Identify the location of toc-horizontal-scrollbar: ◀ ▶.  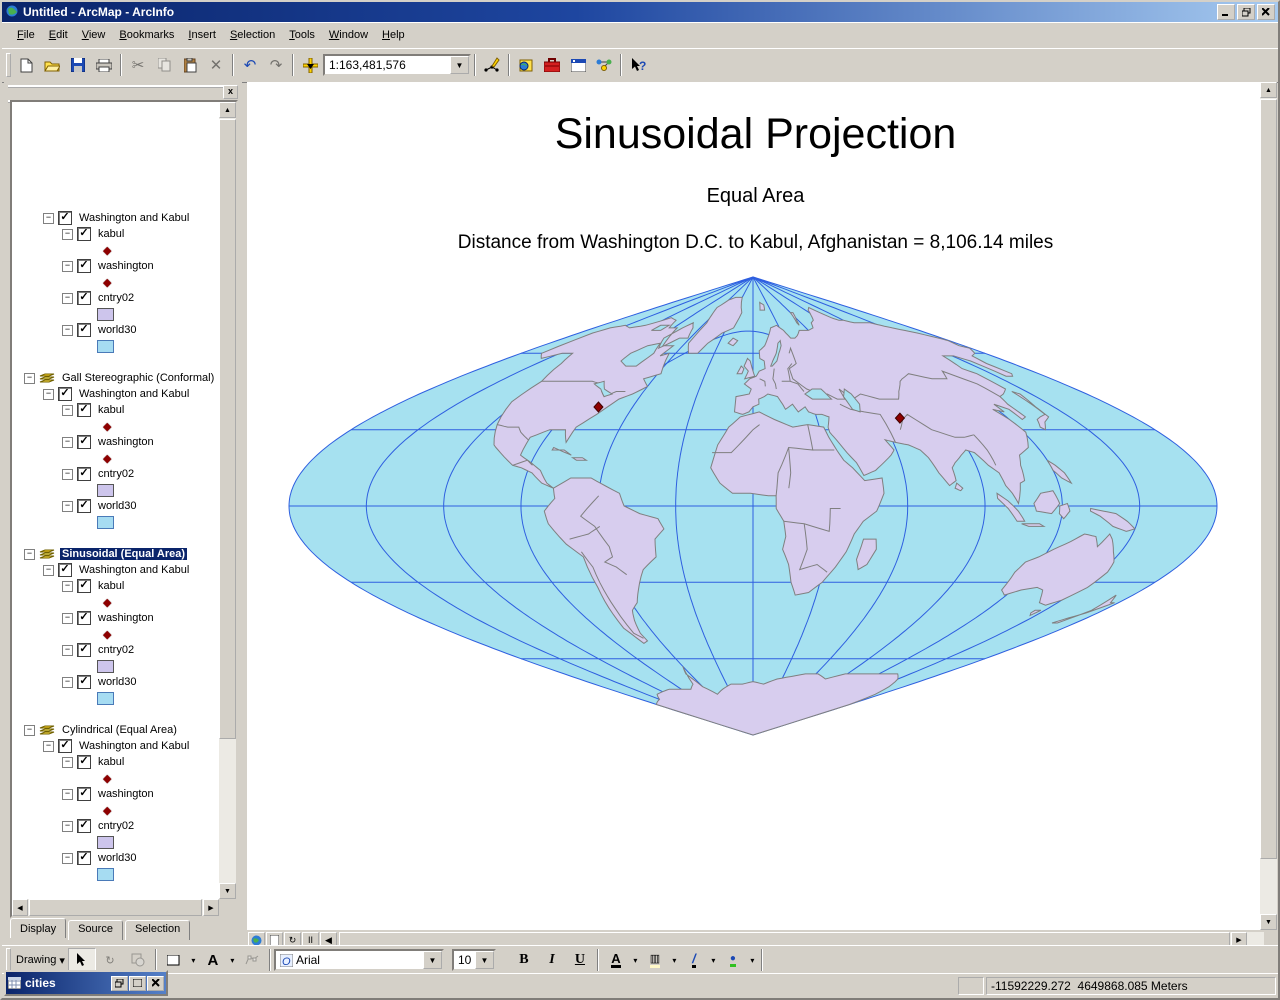
(115, 907).